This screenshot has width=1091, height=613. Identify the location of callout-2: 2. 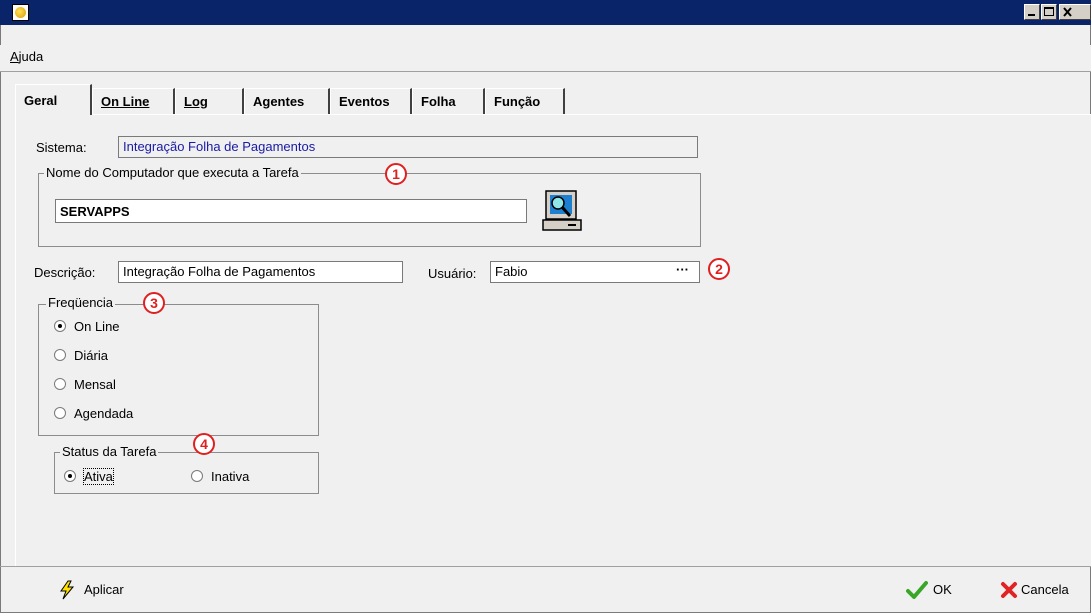
(719, 269).